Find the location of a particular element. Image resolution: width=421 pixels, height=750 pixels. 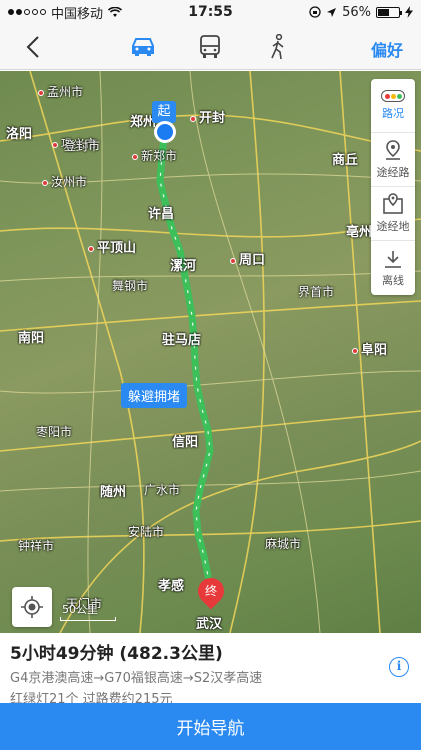

charging-icon is located at coordinates (409, 12).